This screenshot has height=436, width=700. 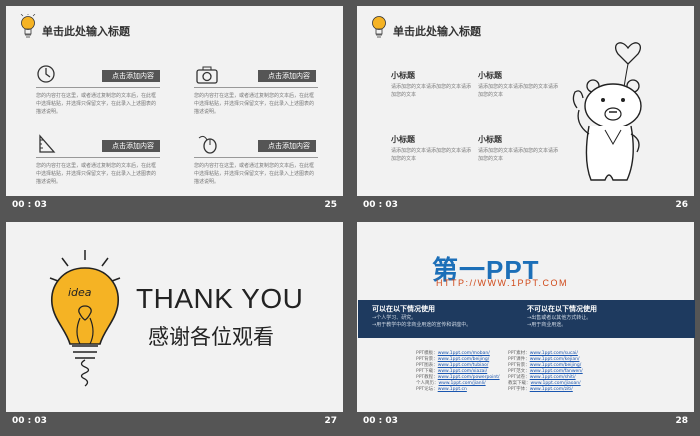 I want to click on brand-url: HTTP://WWW.1PPT.COM, so click(x=502, y=283).